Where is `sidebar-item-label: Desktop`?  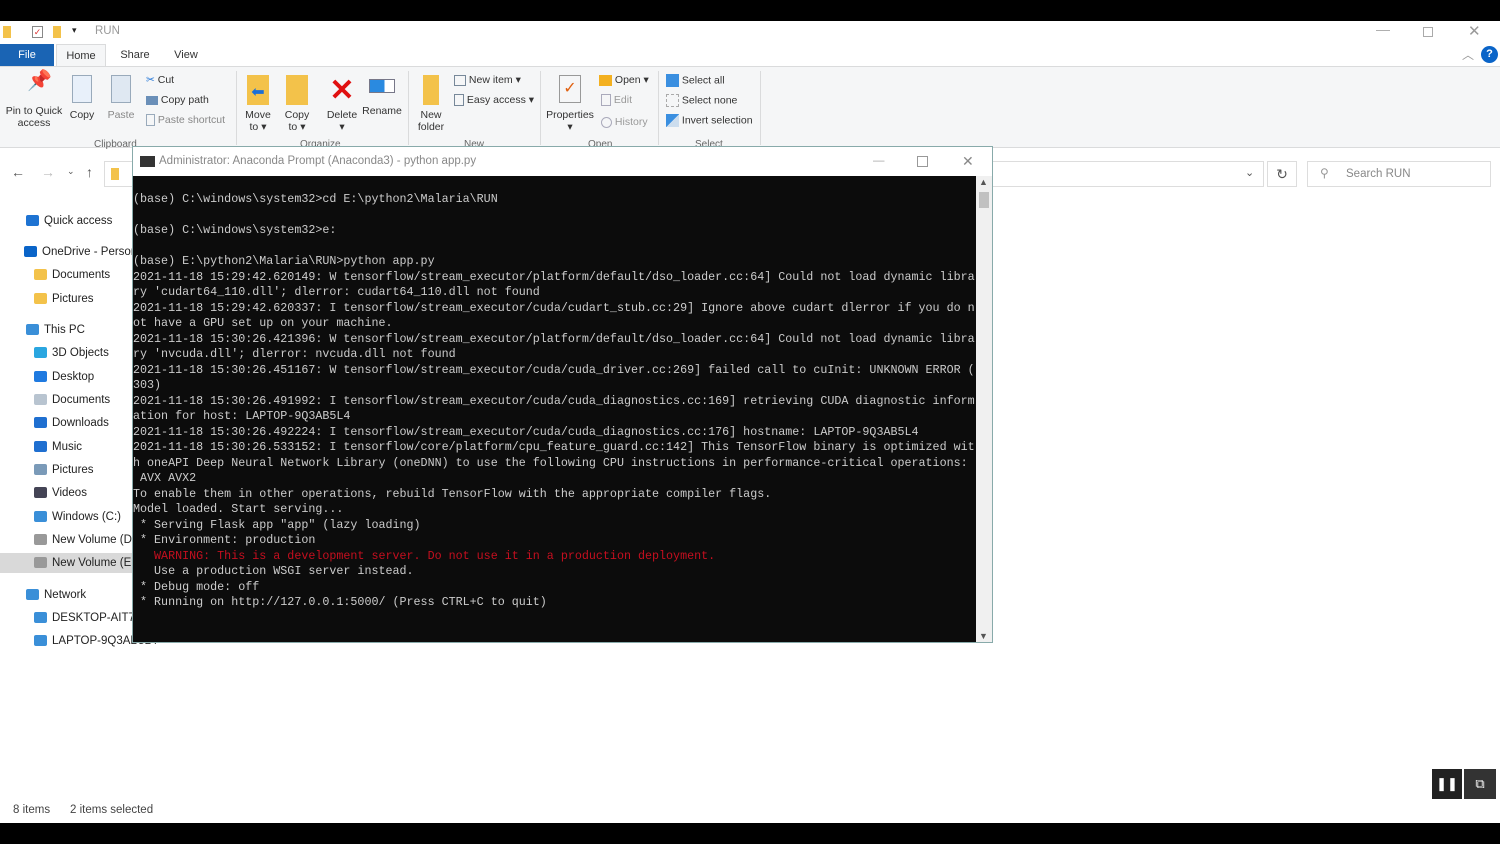 sidebar-item-label: Desktop is located at coordinates (73, 377).